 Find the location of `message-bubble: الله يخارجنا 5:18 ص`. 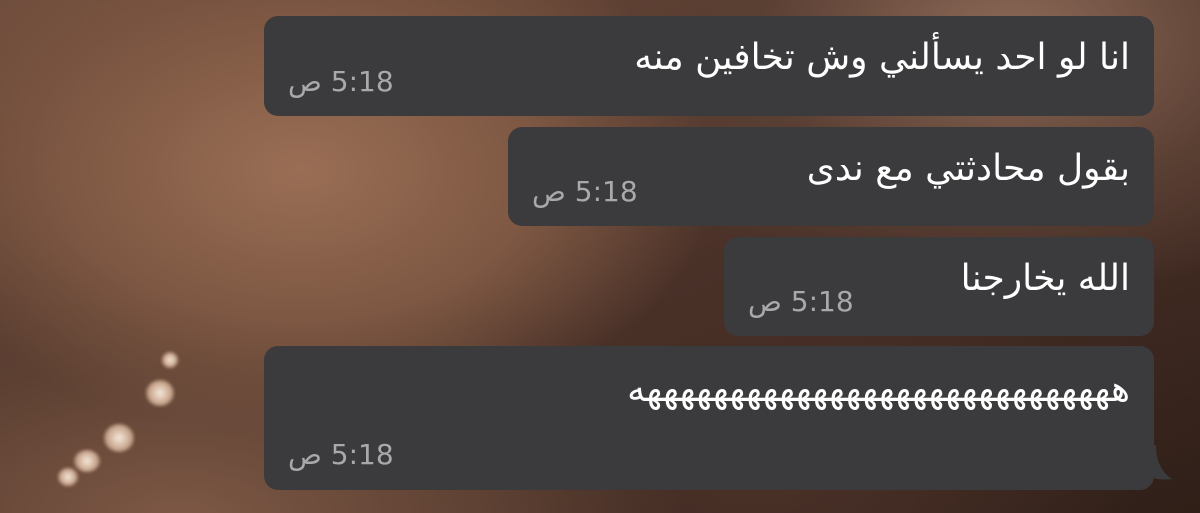

message-bubble: الله يخارجنا 5:18 ص is located at coordinates (939, 286).